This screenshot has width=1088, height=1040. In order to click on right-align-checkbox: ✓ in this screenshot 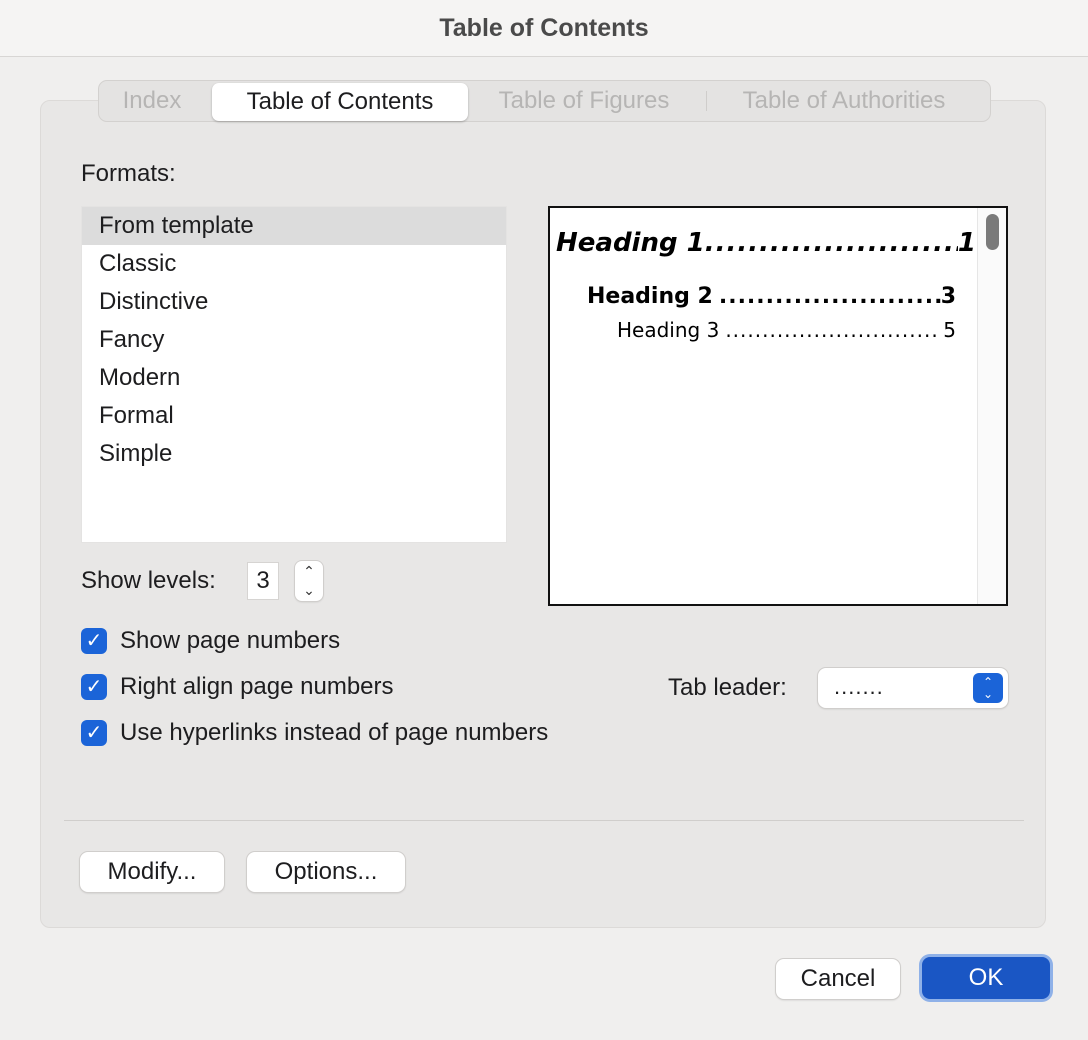, I will do `click(94, 687)`.